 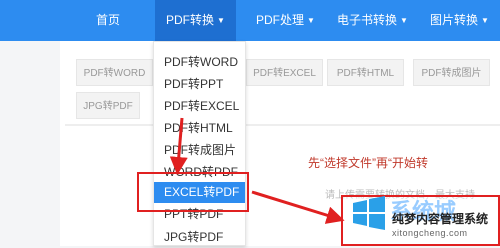 I want to click on arrow-down-icon, so click(x=178, y=146).